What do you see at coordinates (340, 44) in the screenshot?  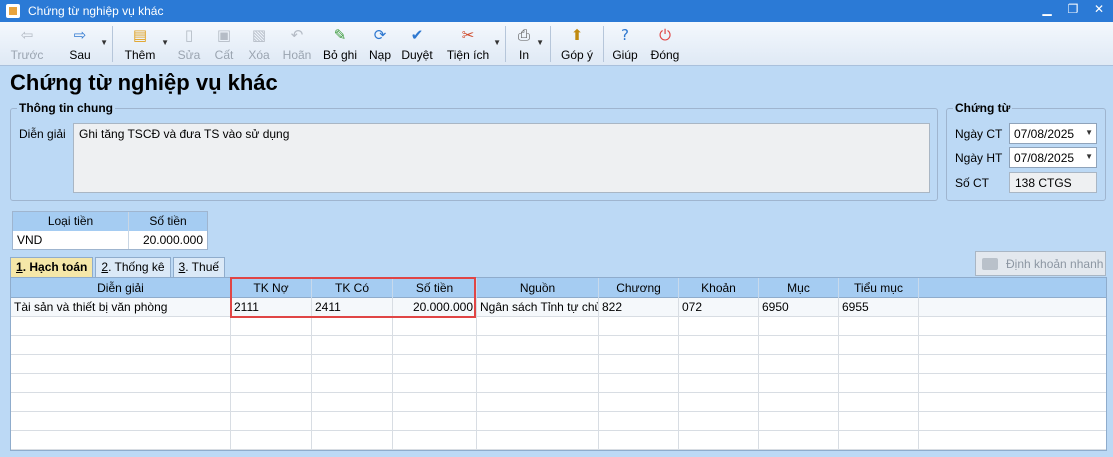 I see `unpost-button: ✎ Bỏ ghi` at bounding box center [340, 44].